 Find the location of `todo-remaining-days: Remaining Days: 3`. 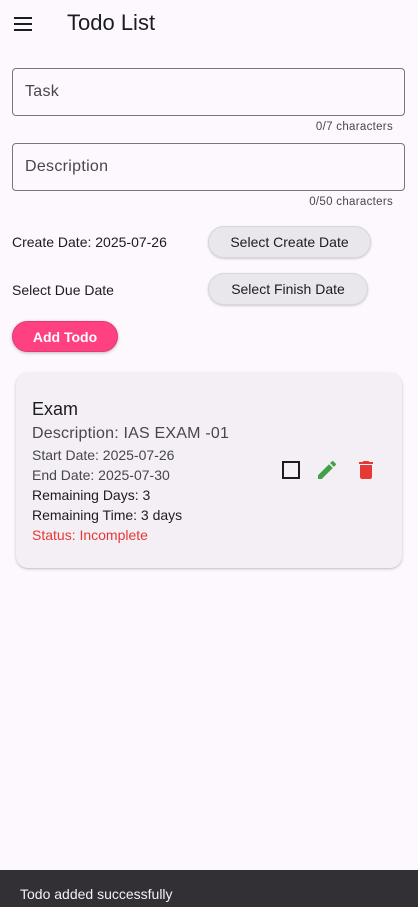

todo-remaining-days: Remaining Days: 3 is located at coordinates (91, 495).